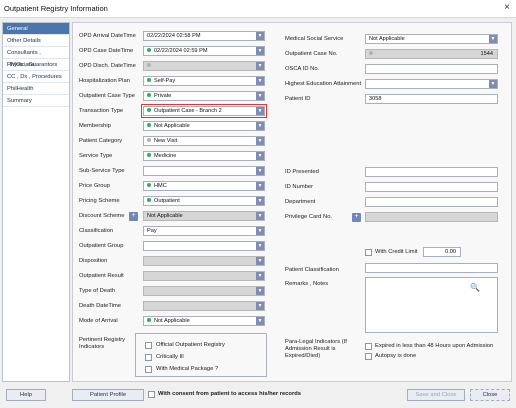  I want to click on field-label: OPD Case DateTime, so click(106, 51).